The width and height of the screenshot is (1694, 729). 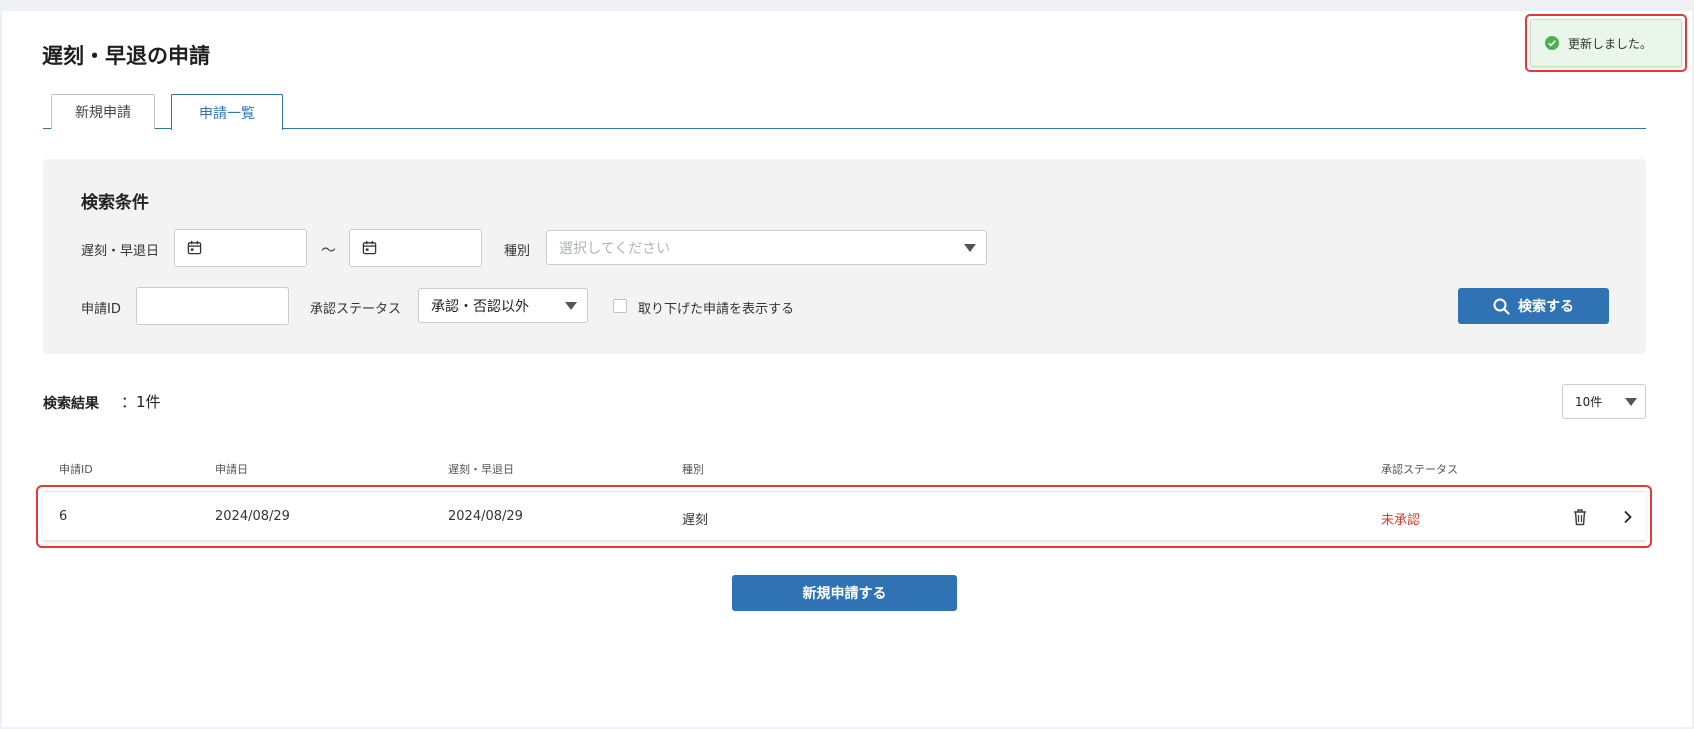 I want to click on request-id-input, so click(x=212, y=306).